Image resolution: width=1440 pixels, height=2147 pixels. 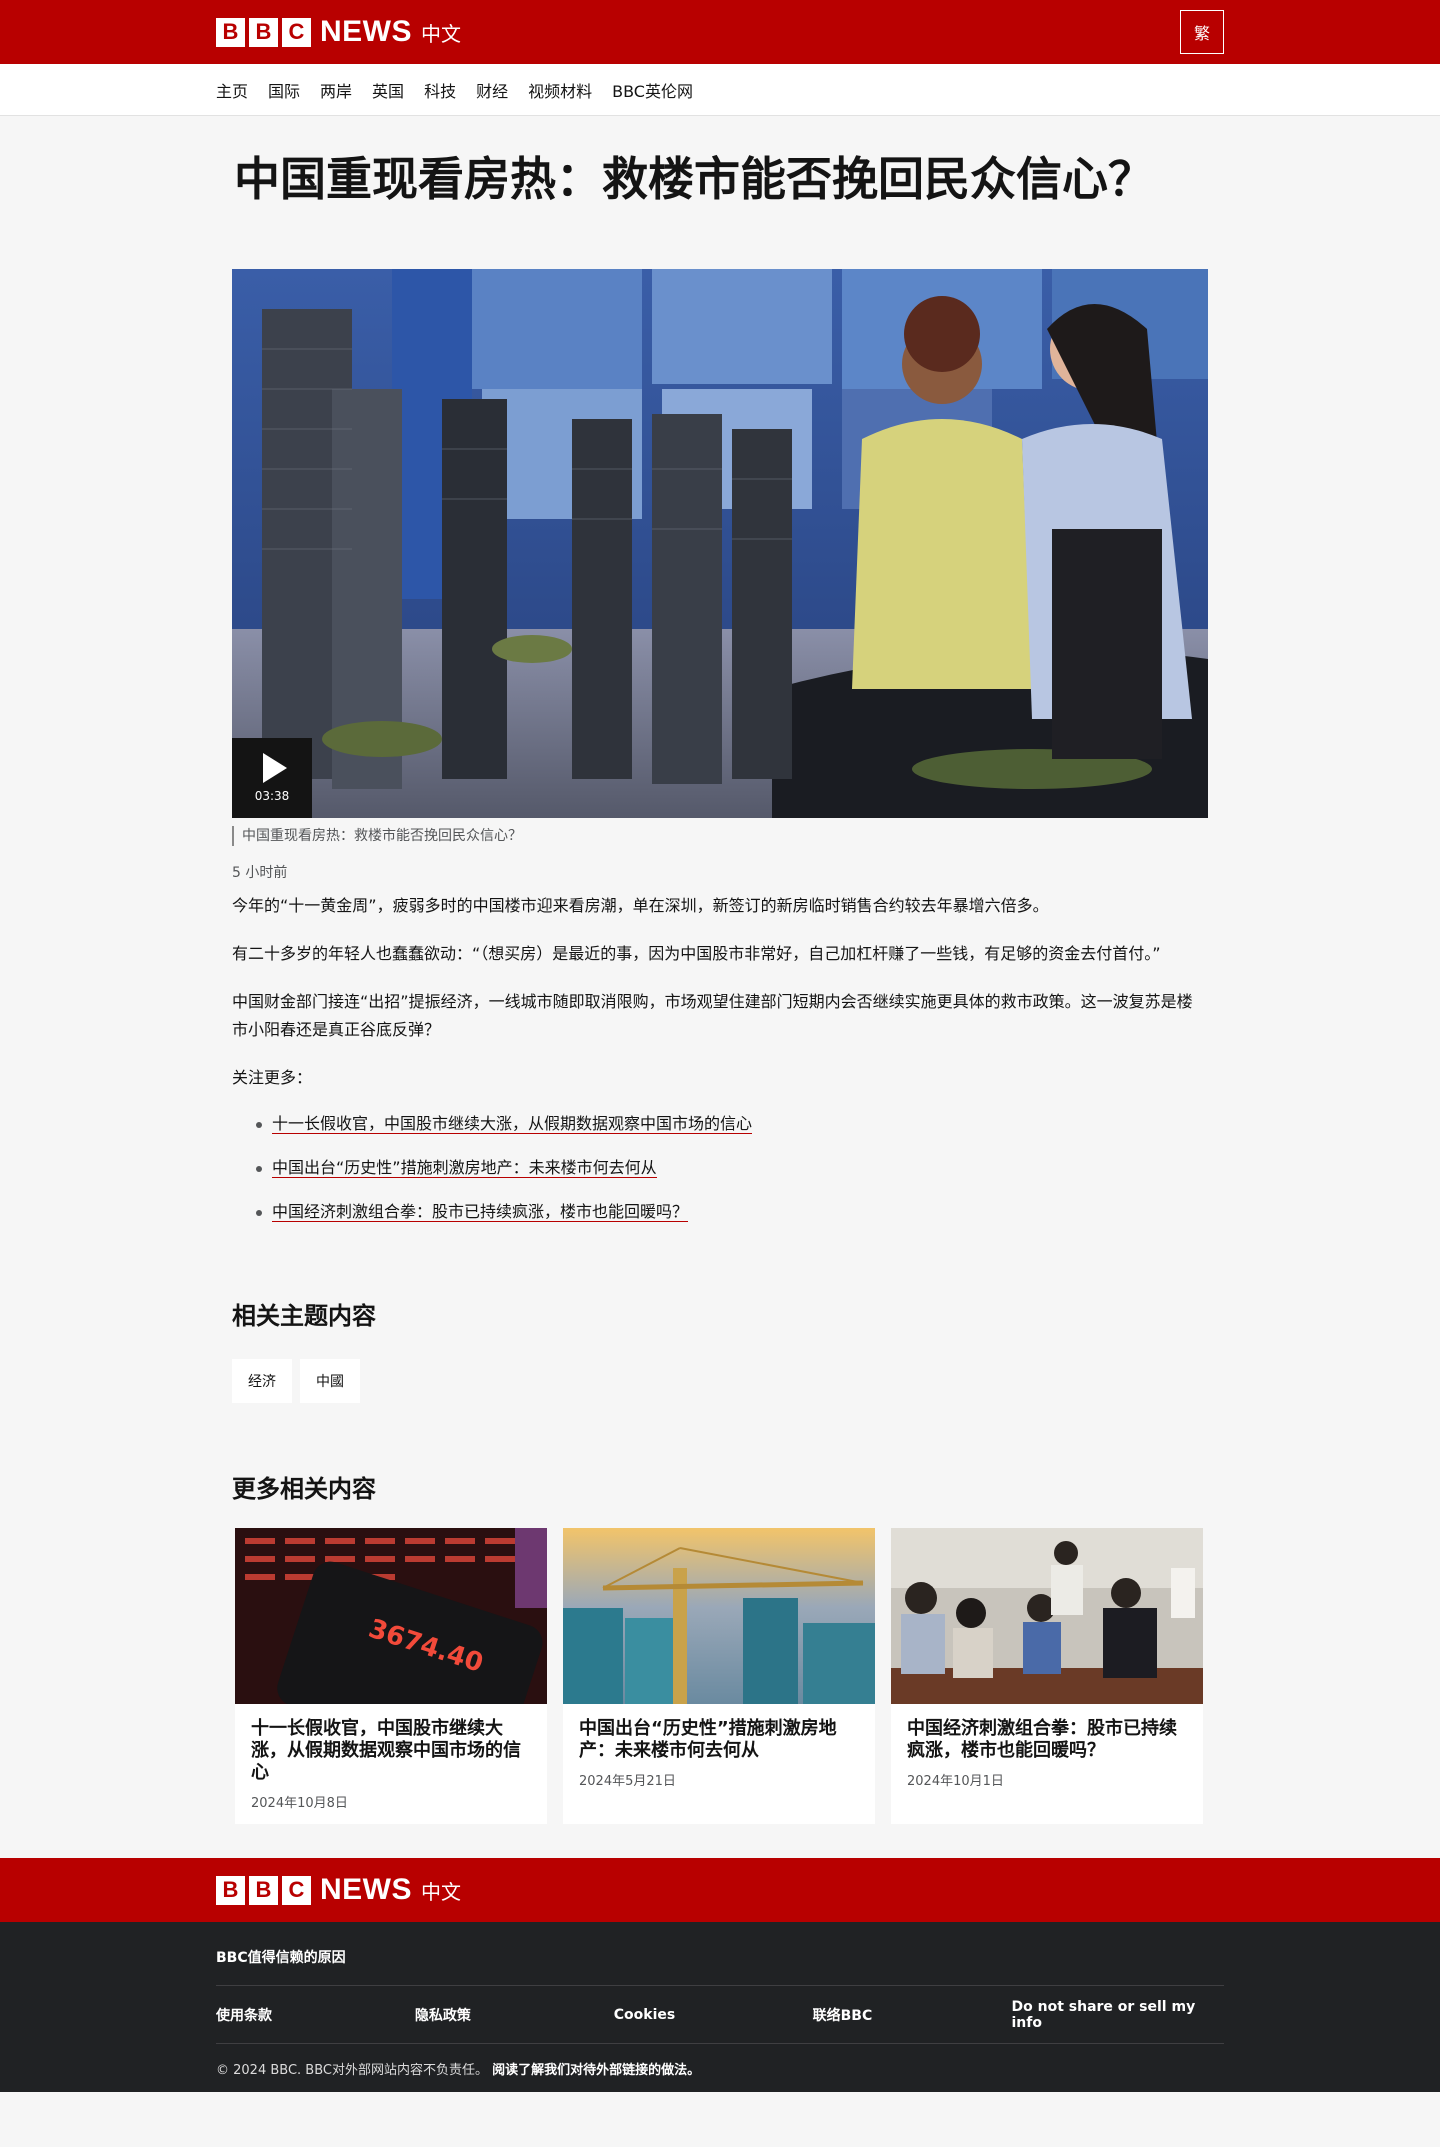 I want to click on nav-item-uk: 英国, so click(x=388, y=90).